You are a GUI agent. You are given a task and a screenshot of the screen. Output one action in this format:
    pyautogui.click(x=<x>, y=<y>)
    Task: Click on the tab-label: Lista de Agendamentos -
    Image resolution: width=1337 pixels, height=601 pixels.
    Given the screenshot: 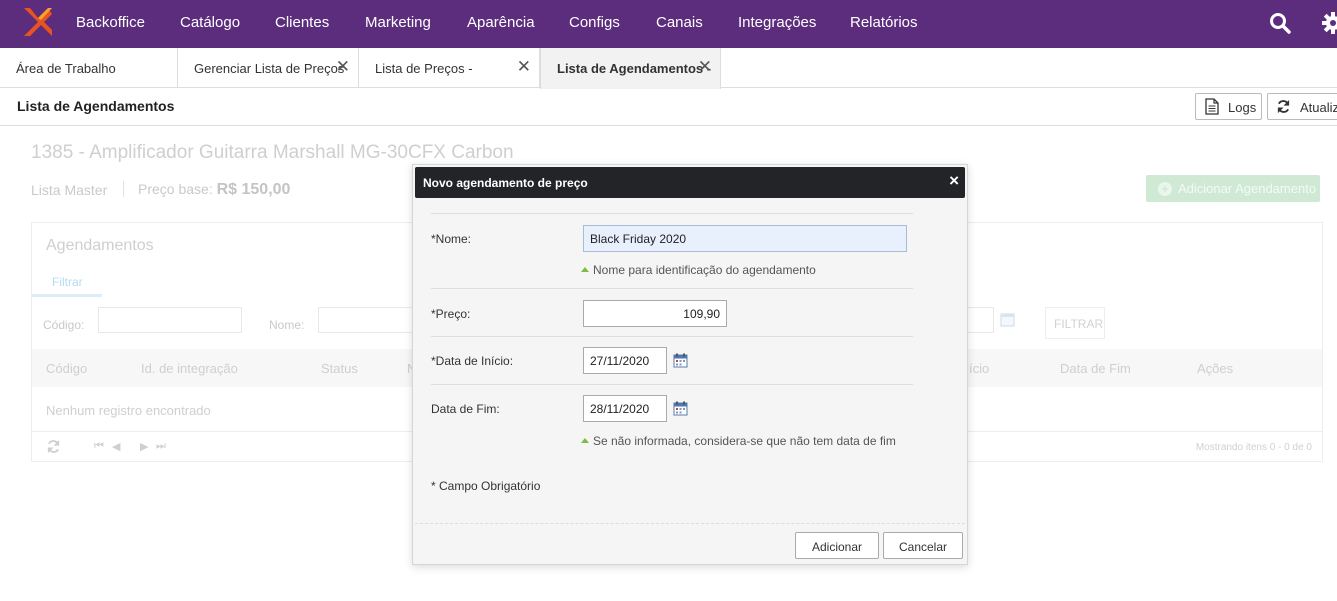 What is the action you would take?
    pyautogui.click(x=634, y=68)
    